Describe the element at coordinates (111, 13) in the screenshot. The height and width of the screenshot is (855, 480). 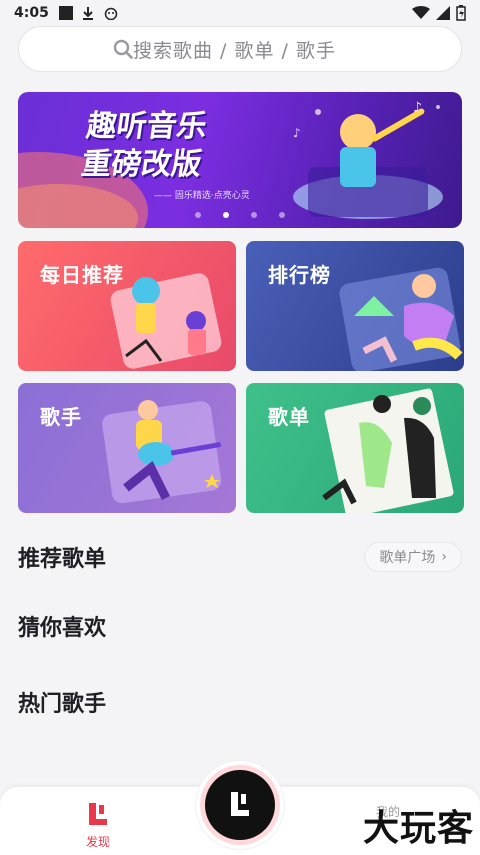
I see `android-icon` at that location.